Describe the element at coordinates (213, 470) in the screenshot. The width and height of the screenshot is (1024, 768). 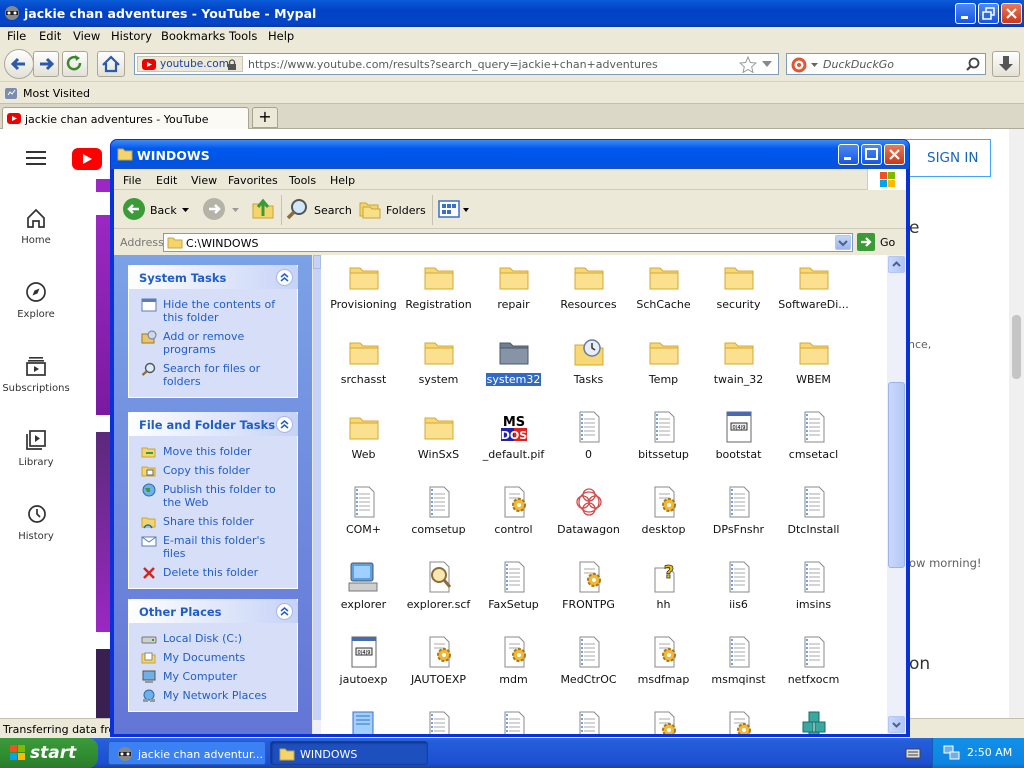
I see `task-copy-folder: Copy this folder` at that location.